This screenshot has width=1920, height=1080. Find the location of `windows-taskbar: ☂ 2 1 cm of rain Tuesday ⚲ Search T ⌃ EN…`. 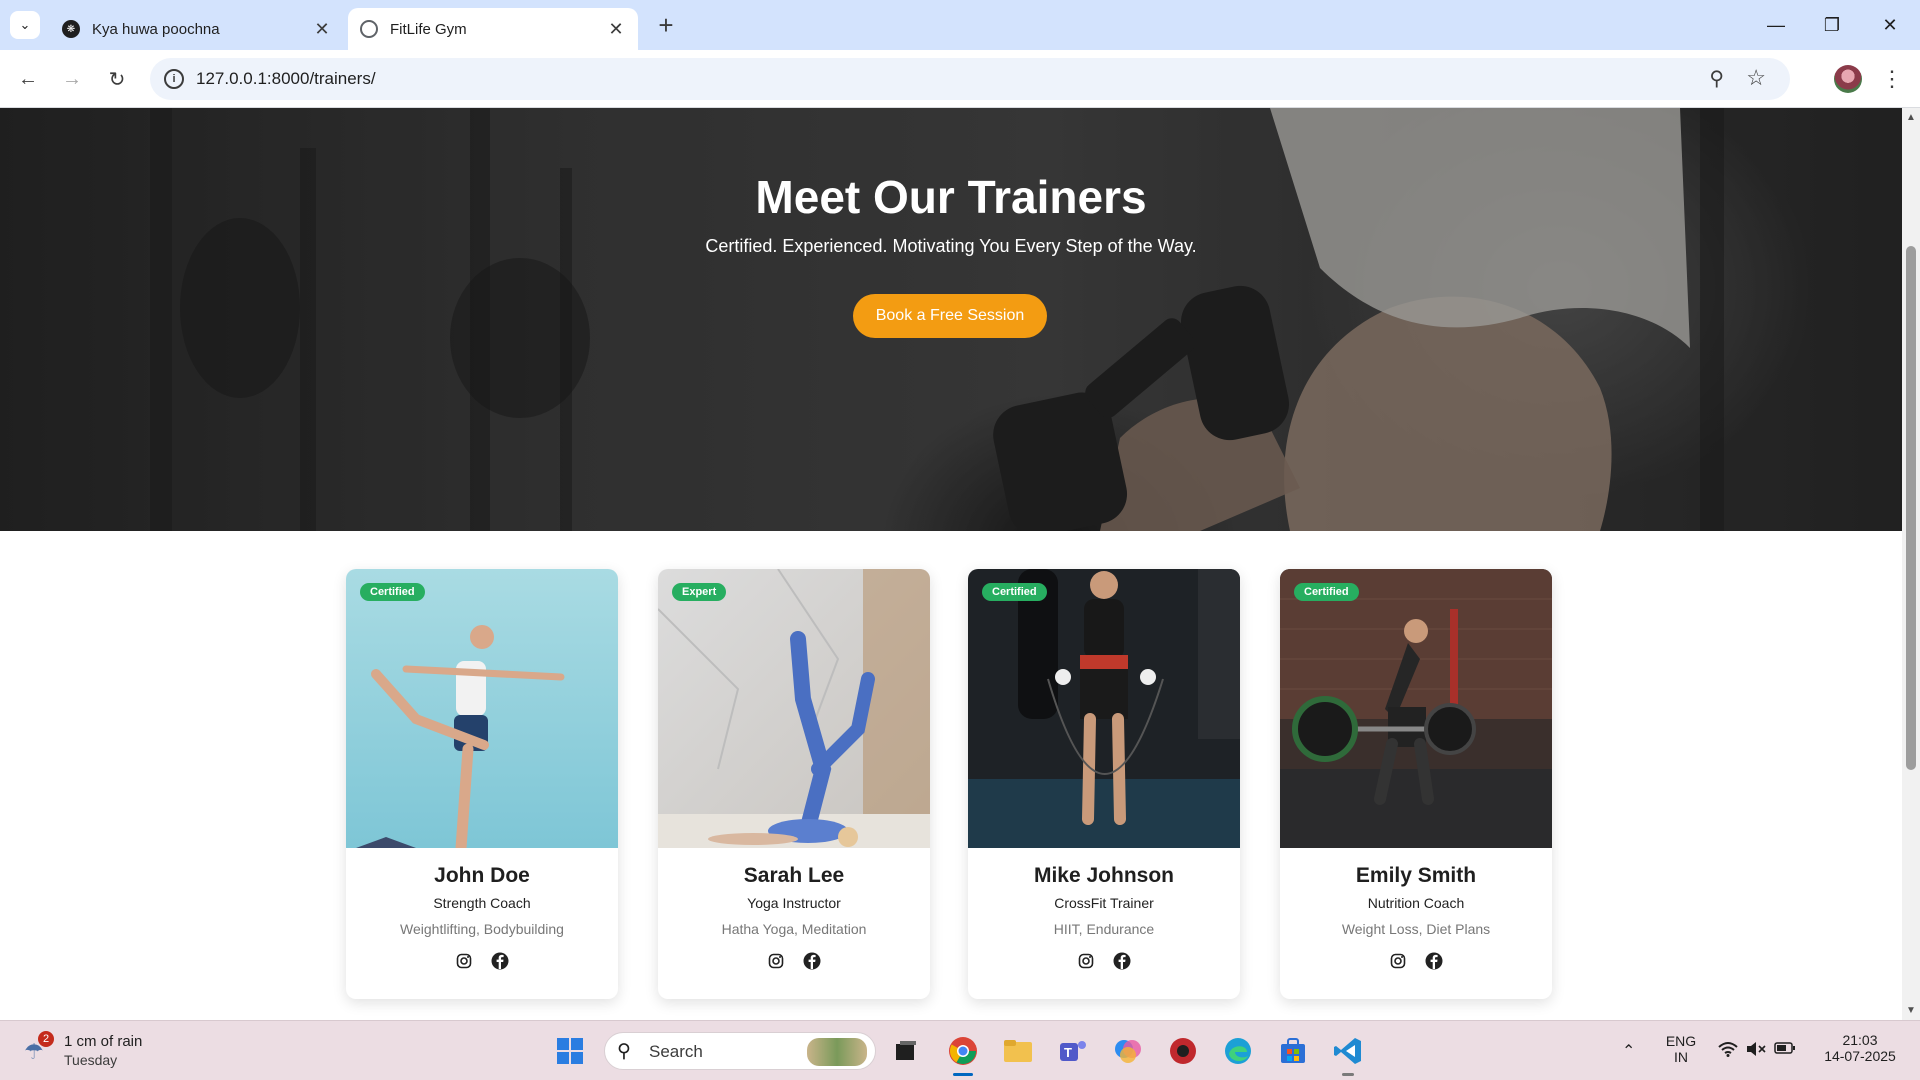

windows-taskbar: ☂ 2 1 cm of rain Tuesday ⚲ Search T ⌃ EN… is located at coordinates (960, 1050).